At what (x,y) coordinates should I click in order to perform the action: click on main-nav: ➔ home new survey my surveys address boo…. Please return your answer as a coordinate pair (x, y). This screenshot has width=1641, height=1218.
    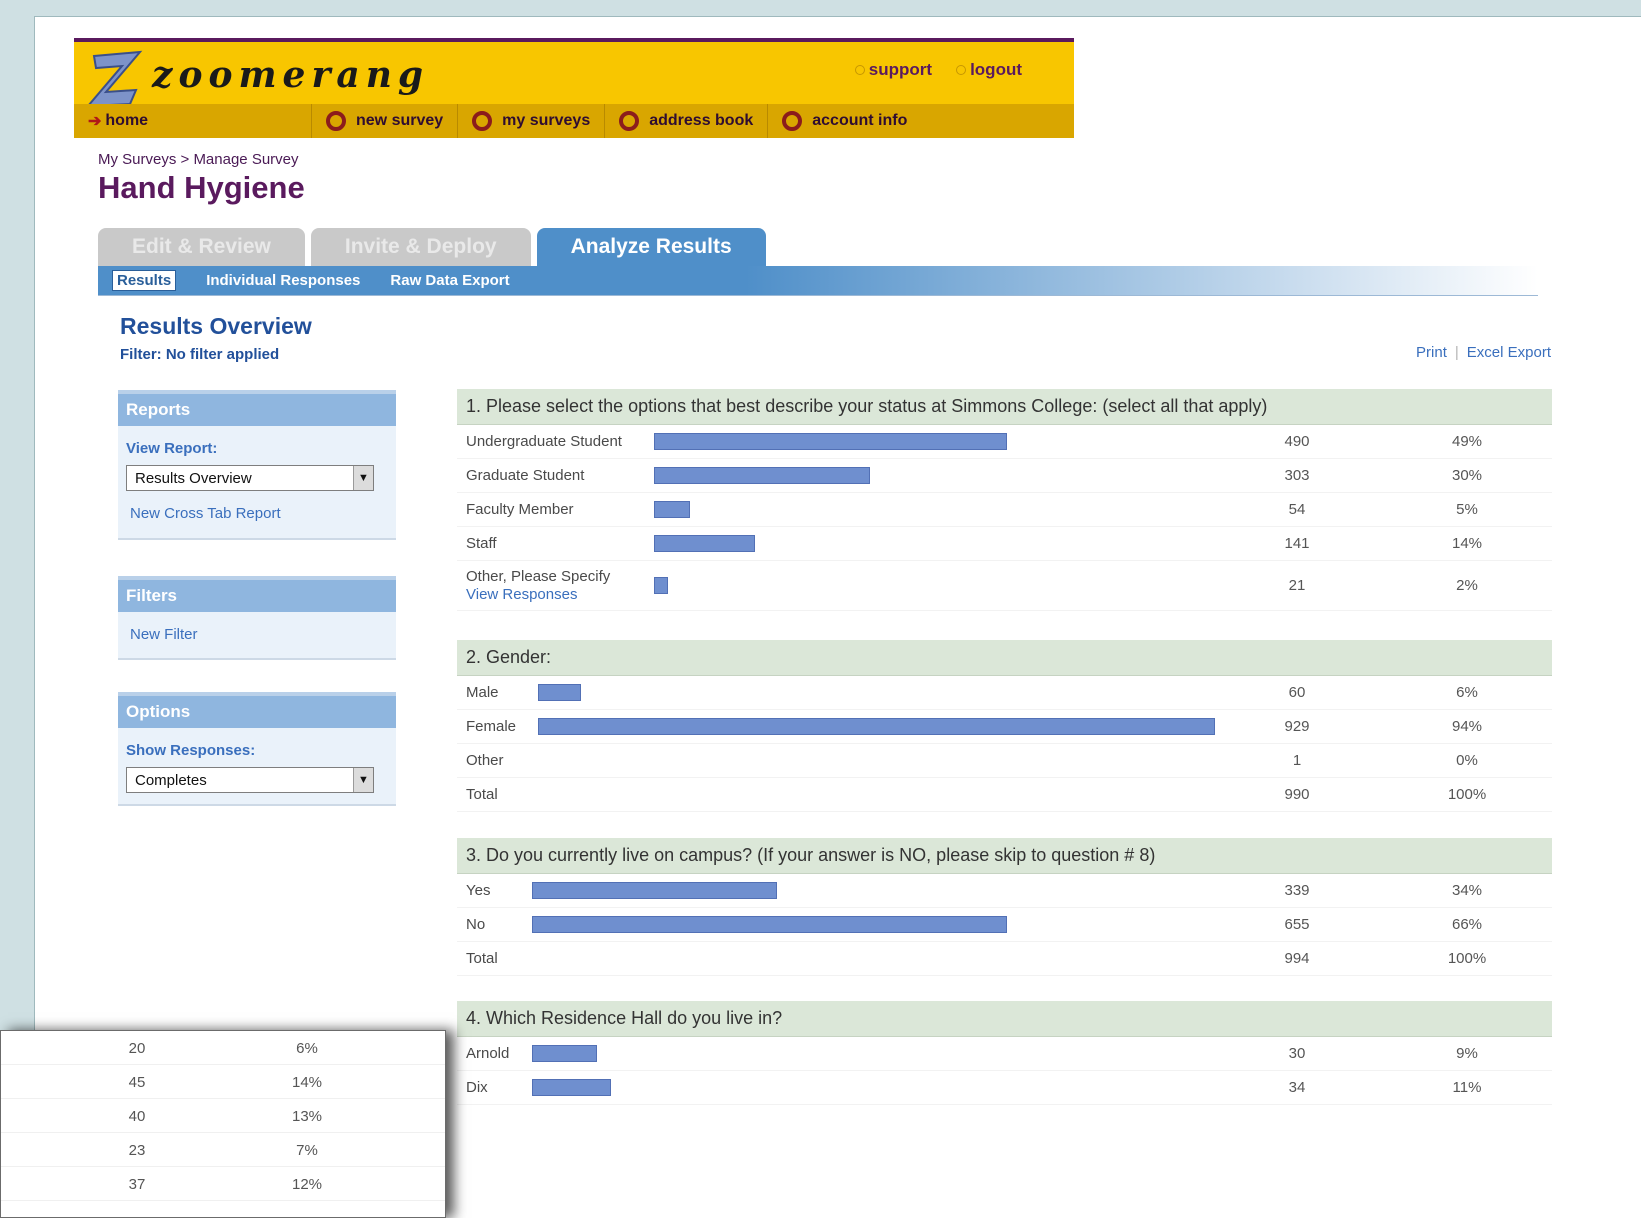
    Looking at the image, I should click on (574, 121).